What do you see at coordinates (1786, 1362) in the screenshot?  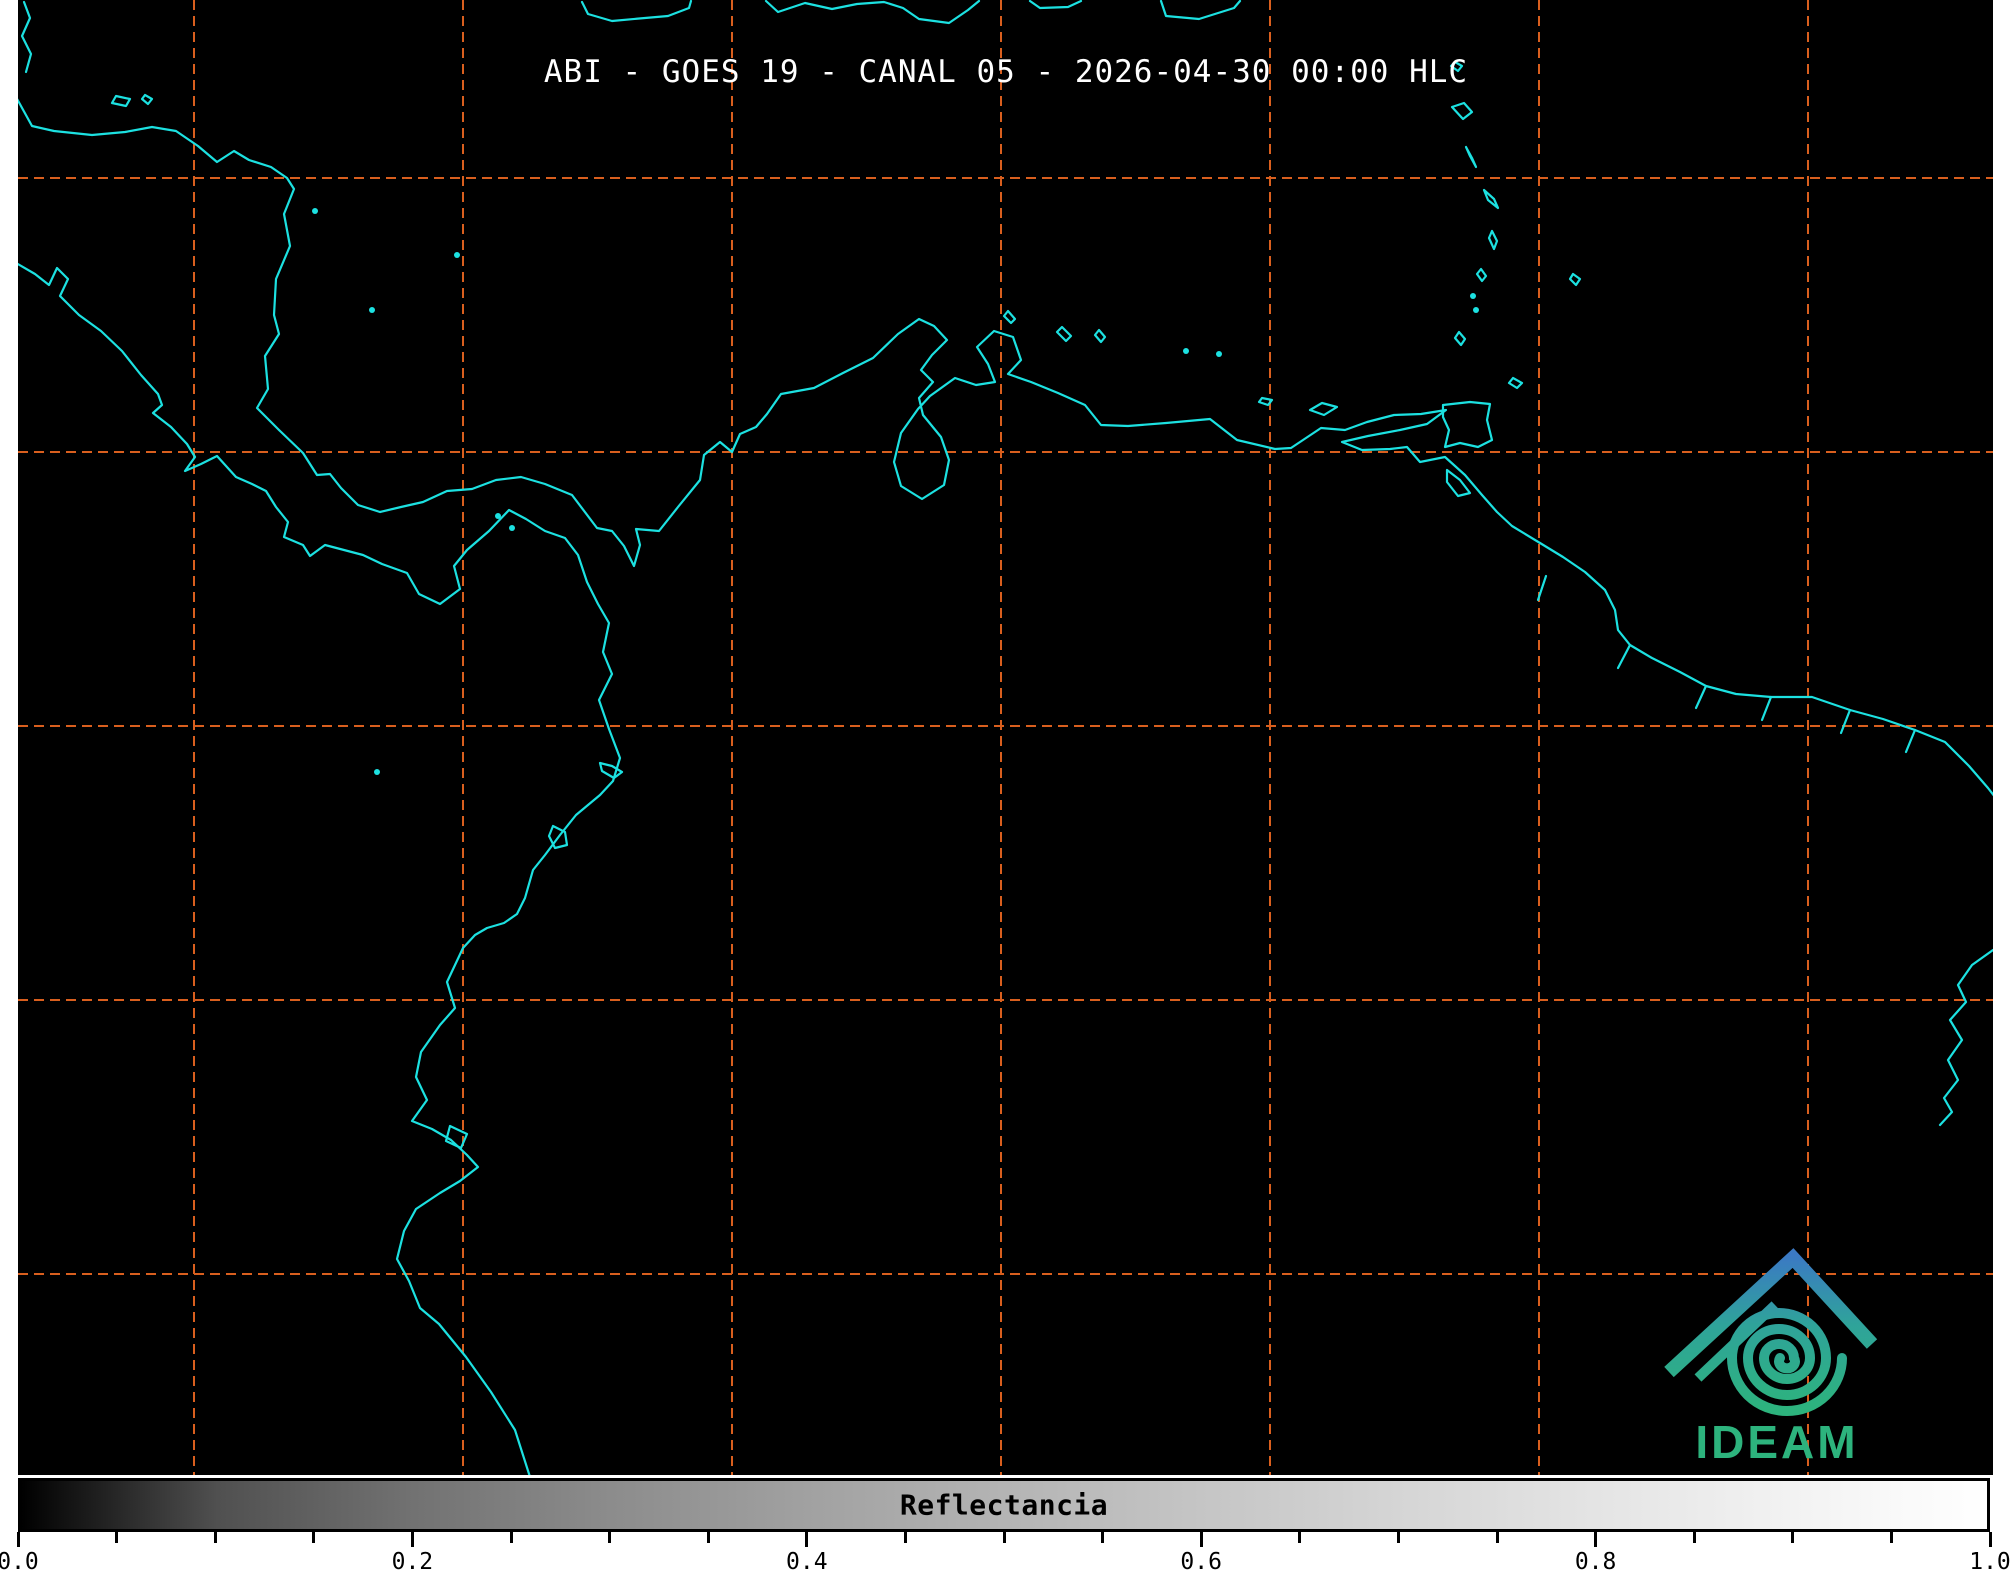 I see `logo-spiral-icon` at bounding box center [1786, 1362].